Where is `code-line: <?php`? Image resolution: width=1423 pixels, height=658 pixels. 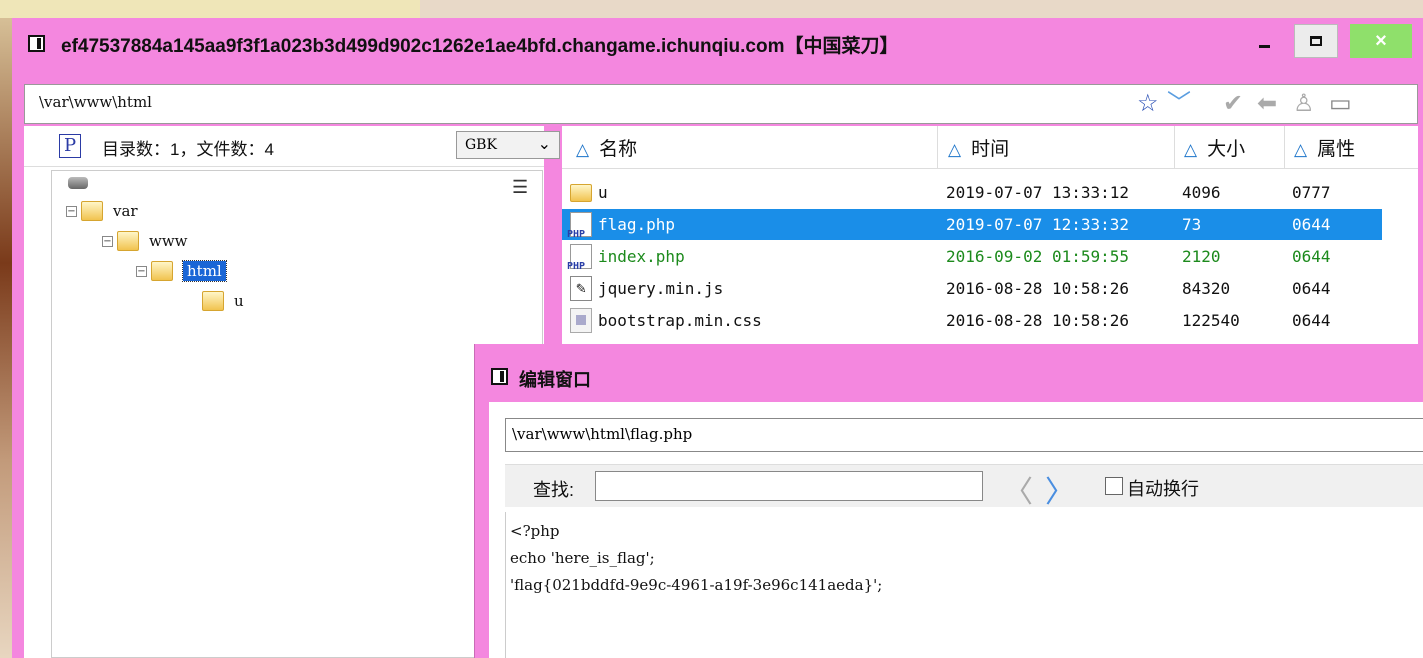
code-line: <?php is located at coordinates (535, 531).